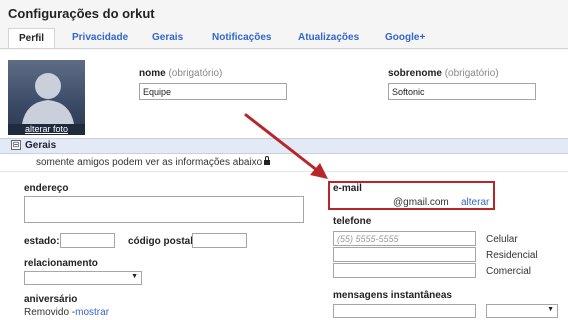 The width and height of the screenshot is (568, 320). I want to click on sobrenome-label-text: sobrenome, so click(415, 73).